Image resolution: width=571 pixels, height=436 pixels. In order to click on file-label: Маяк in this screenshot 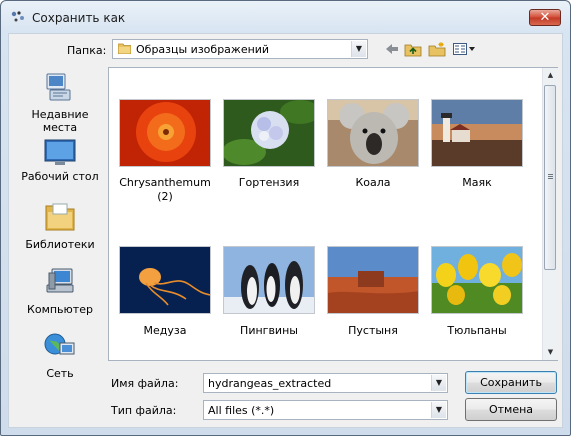, I will do `click(477, 182)`.